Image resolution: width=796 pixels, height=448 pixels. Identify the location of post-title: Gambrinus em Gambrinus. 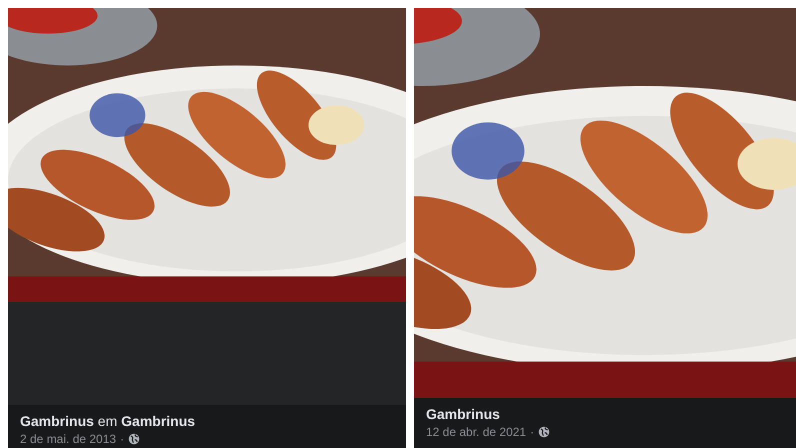
(108, 421).